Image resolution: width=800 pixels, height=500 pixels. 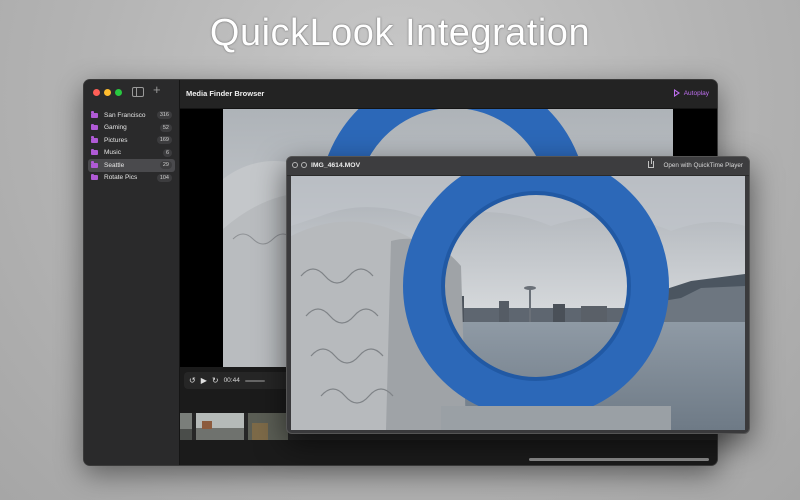 What do you see at coordinates (304, 165) in the screenshot?
I see `quicklook-fullscreen-icon` at bounding box center [304, 165].